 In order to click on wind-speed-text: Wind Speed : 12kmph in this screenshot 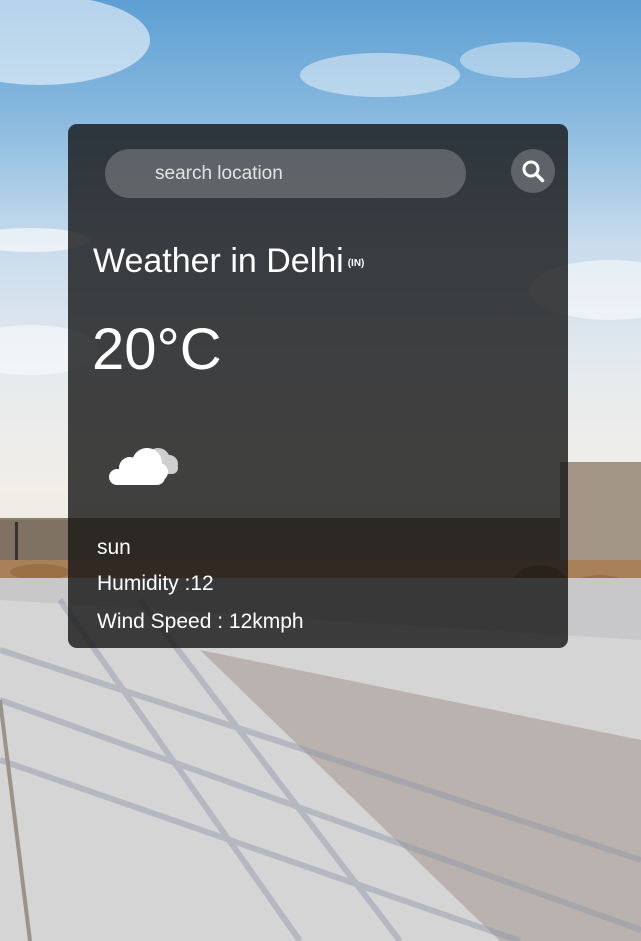, I will do `click(200, 621)`.